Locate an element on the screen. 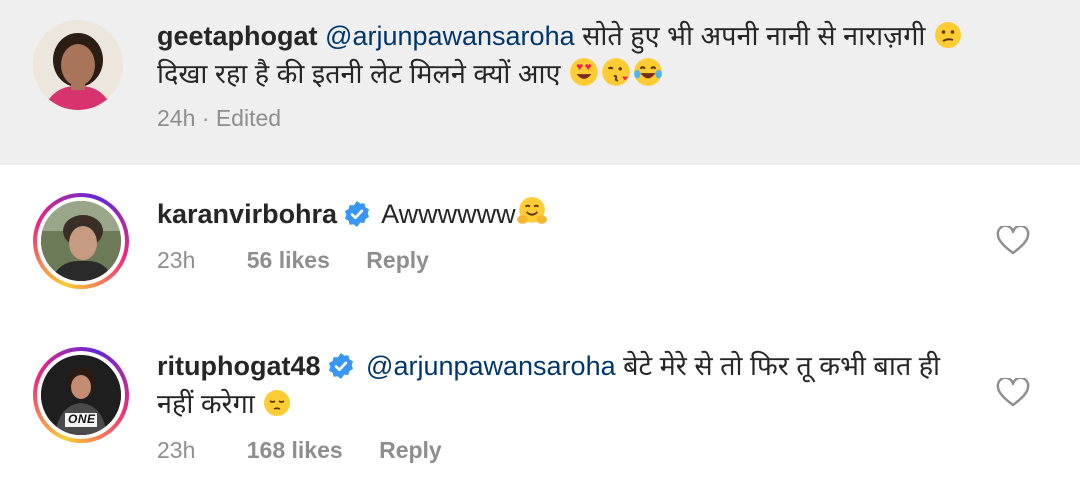 This screenshot has width=1080, height=482. joy-emoji-icon is located at coordinates (648, 72).